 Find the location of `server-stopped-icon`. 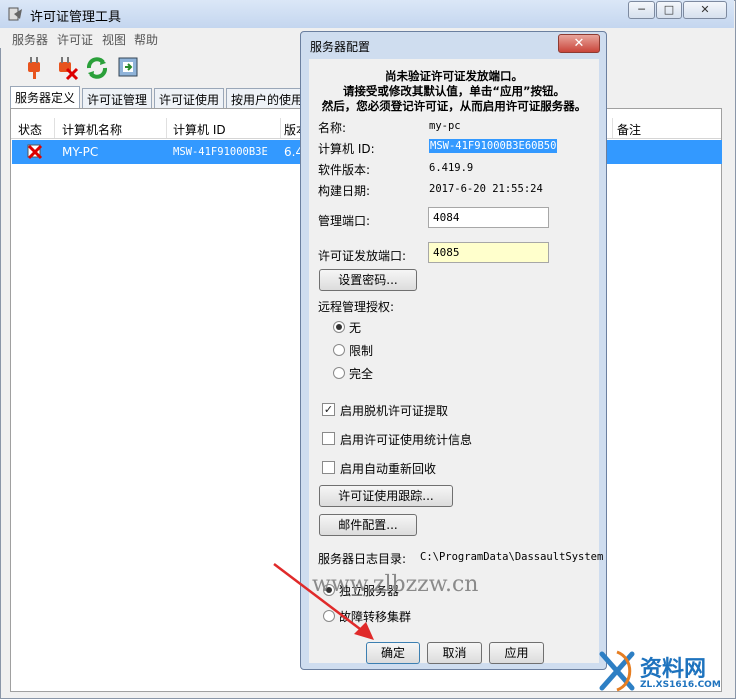

server-stopped-icon is located at coordinates (35, 152).